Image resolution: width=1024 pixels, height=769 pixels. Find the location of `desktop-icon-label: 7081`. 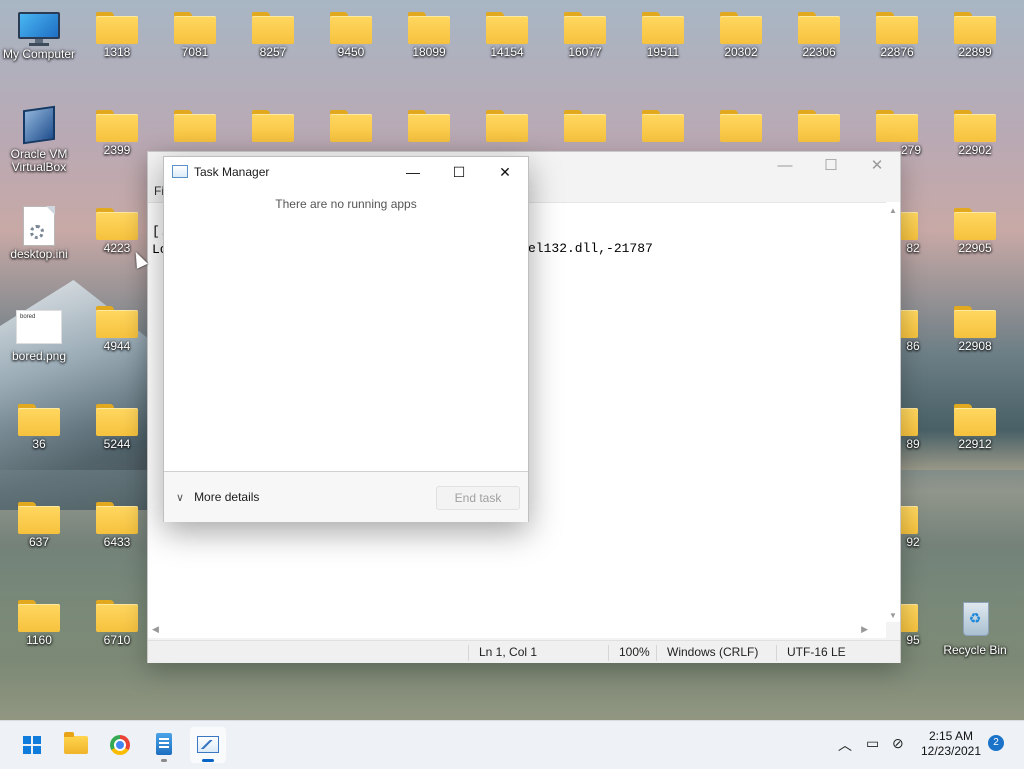

desktop-icon-label: 7081 is located at coordinates (195, 52).